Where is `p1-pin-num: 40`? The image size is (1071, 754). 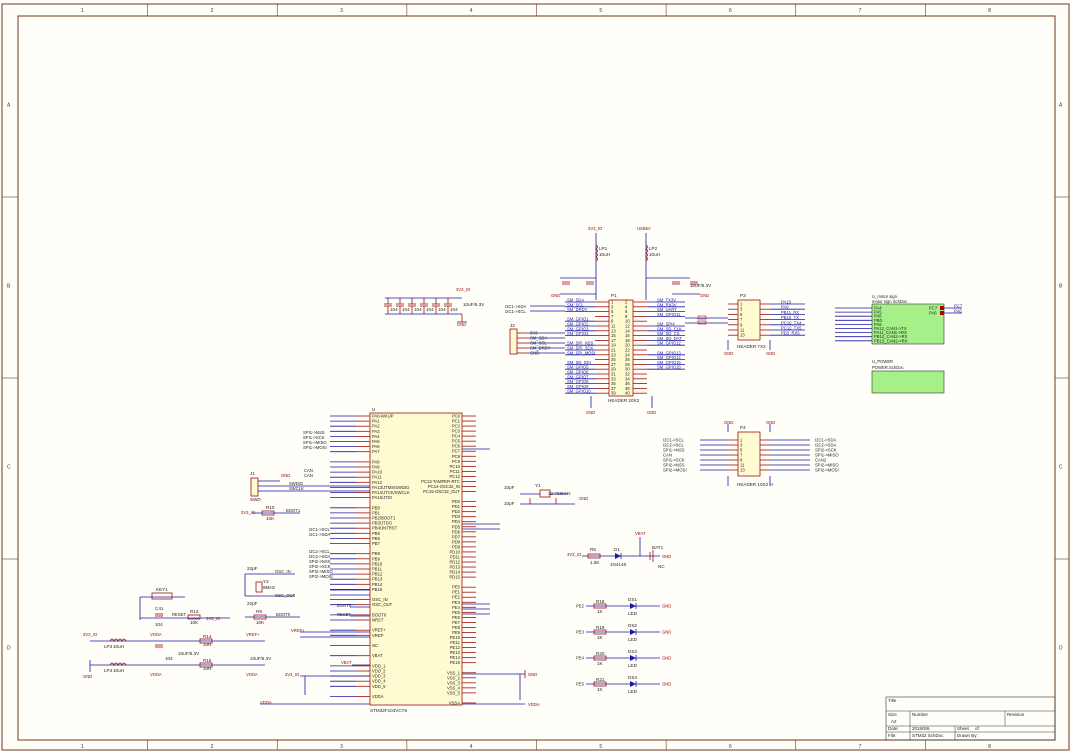
p1-pin-num: 40 is located at coordinates (627, 393).